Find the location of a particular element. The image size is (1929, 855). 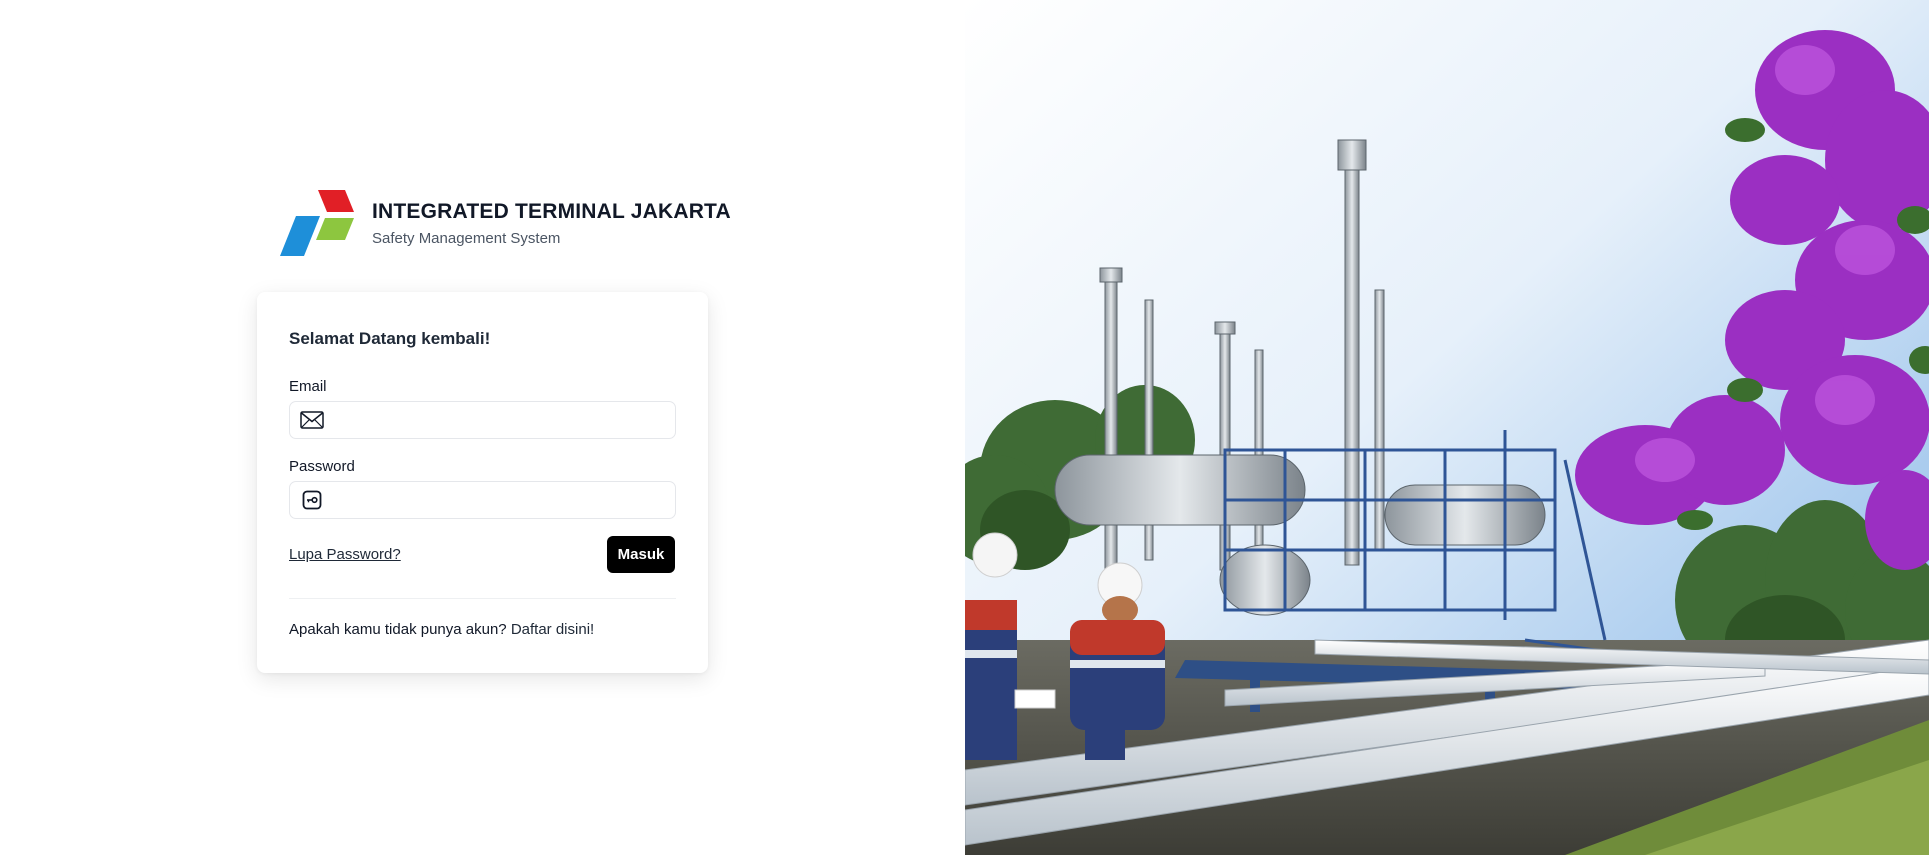

pertamina-logo-icon is located at coordinates (317, 223).